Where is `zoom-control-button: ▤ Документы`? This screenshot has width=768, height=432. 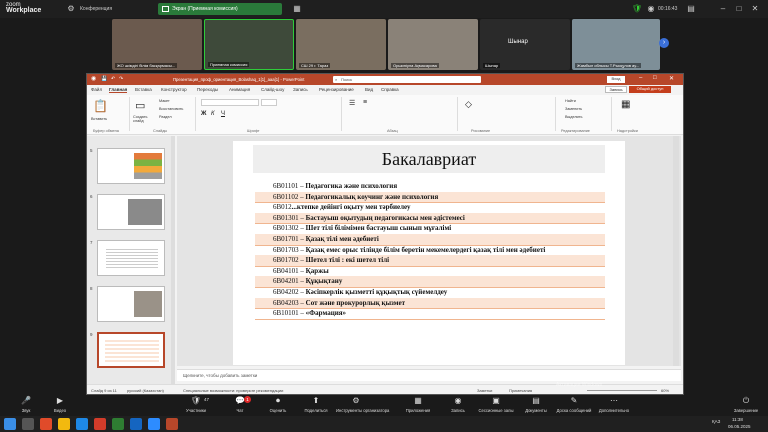 zoom-control-button: ▤ Документы is located at coordinates (536, 404).